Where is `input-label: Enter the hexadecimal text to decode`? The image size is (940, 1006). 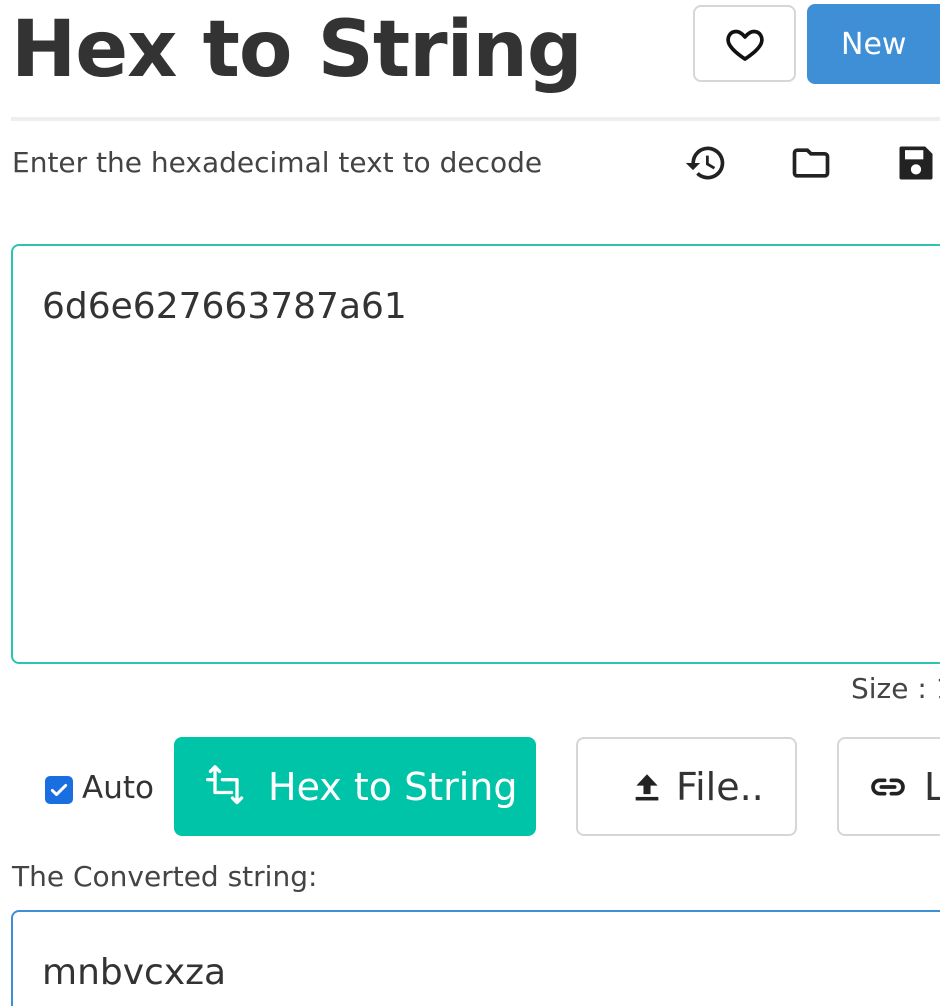
input-label: Enter the hexadecimal text to decode is located at coordinates (277, 162).